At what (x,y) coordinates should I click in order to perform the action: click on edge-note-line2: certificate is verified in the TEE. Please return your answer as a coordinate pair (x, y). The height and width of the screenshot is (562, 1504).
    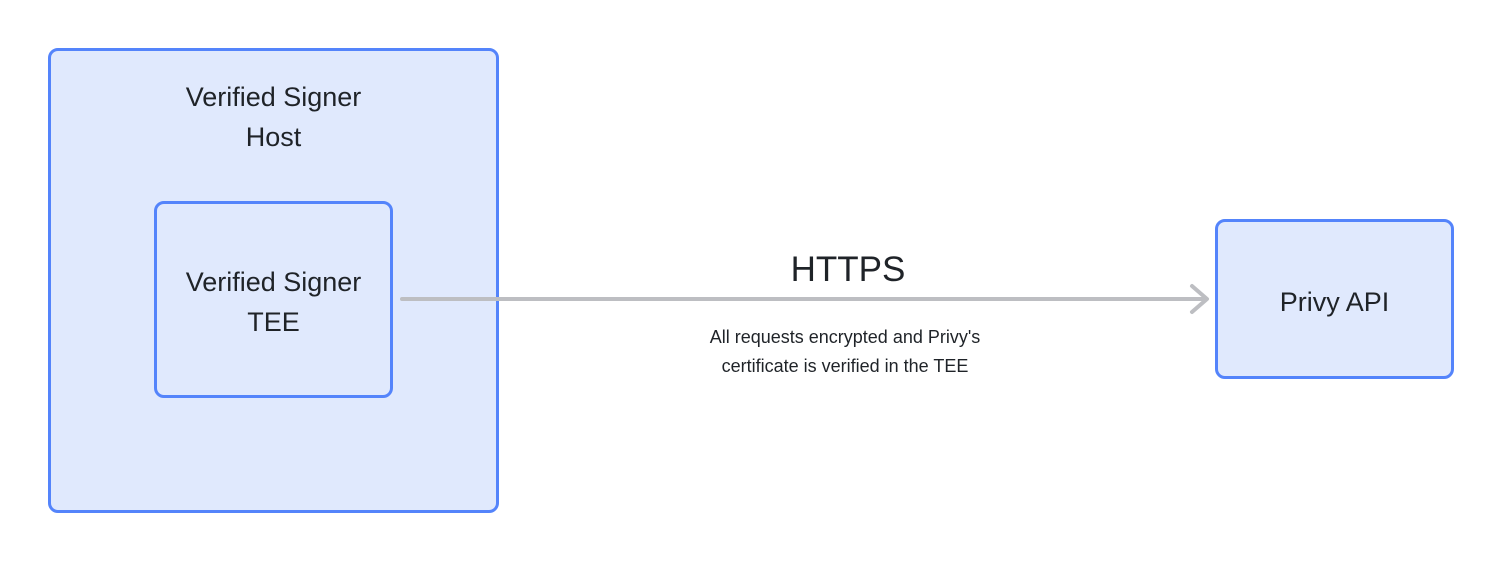
    Looking at the image, I should click on (845, 366).